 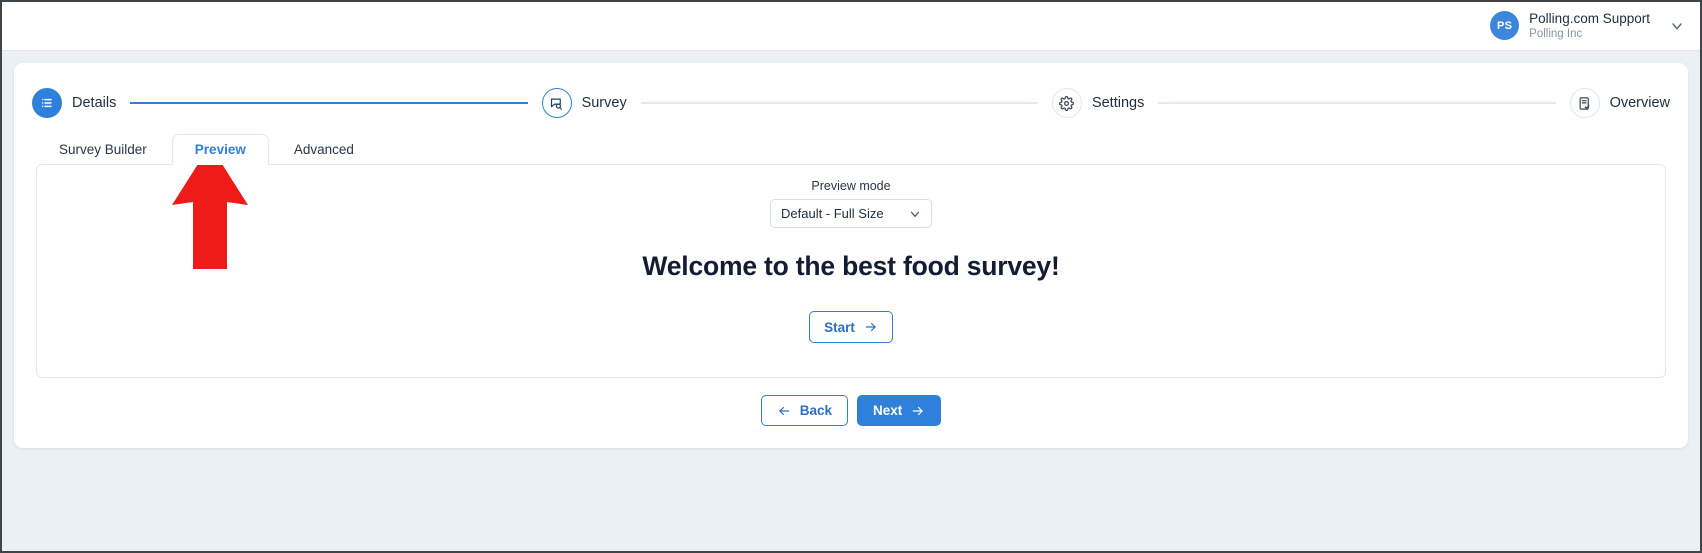 What do you see at coordinates (47, 103) in the screenshot?
I see `list-icon` at bounding box center [47, 103].